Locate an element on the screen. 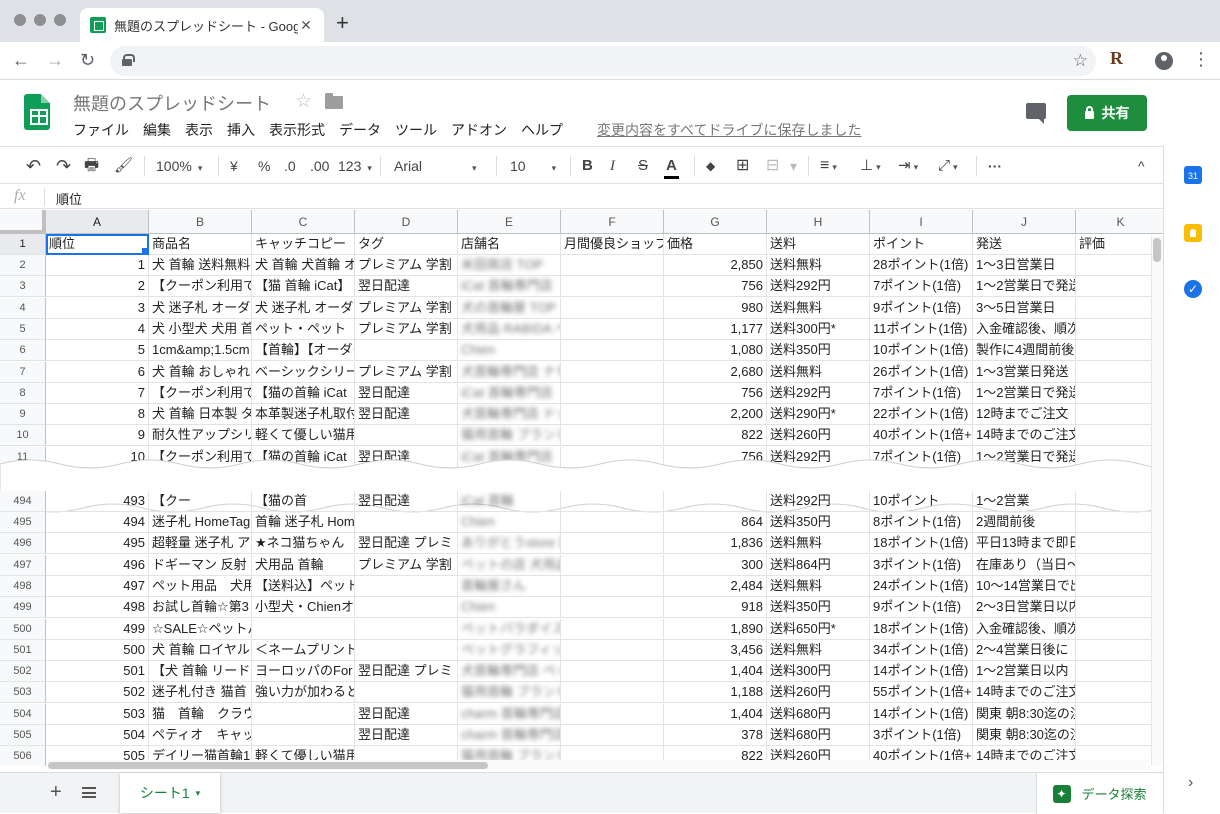 The image size is (1220, 814). cell: 10ポイント is located at coordinates (921, 501).